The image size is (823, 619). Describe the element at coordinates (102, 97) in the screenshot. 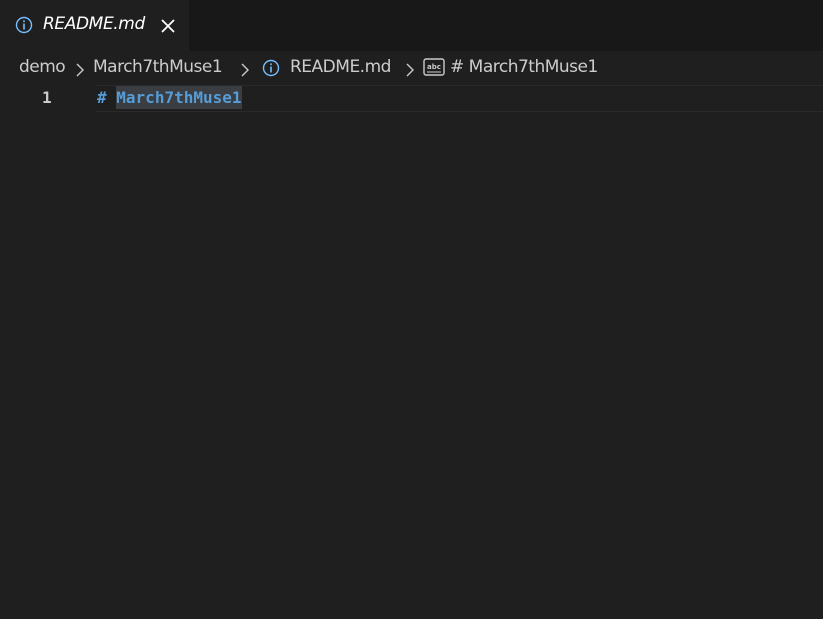

I see `markdown-hash: #` at that location.